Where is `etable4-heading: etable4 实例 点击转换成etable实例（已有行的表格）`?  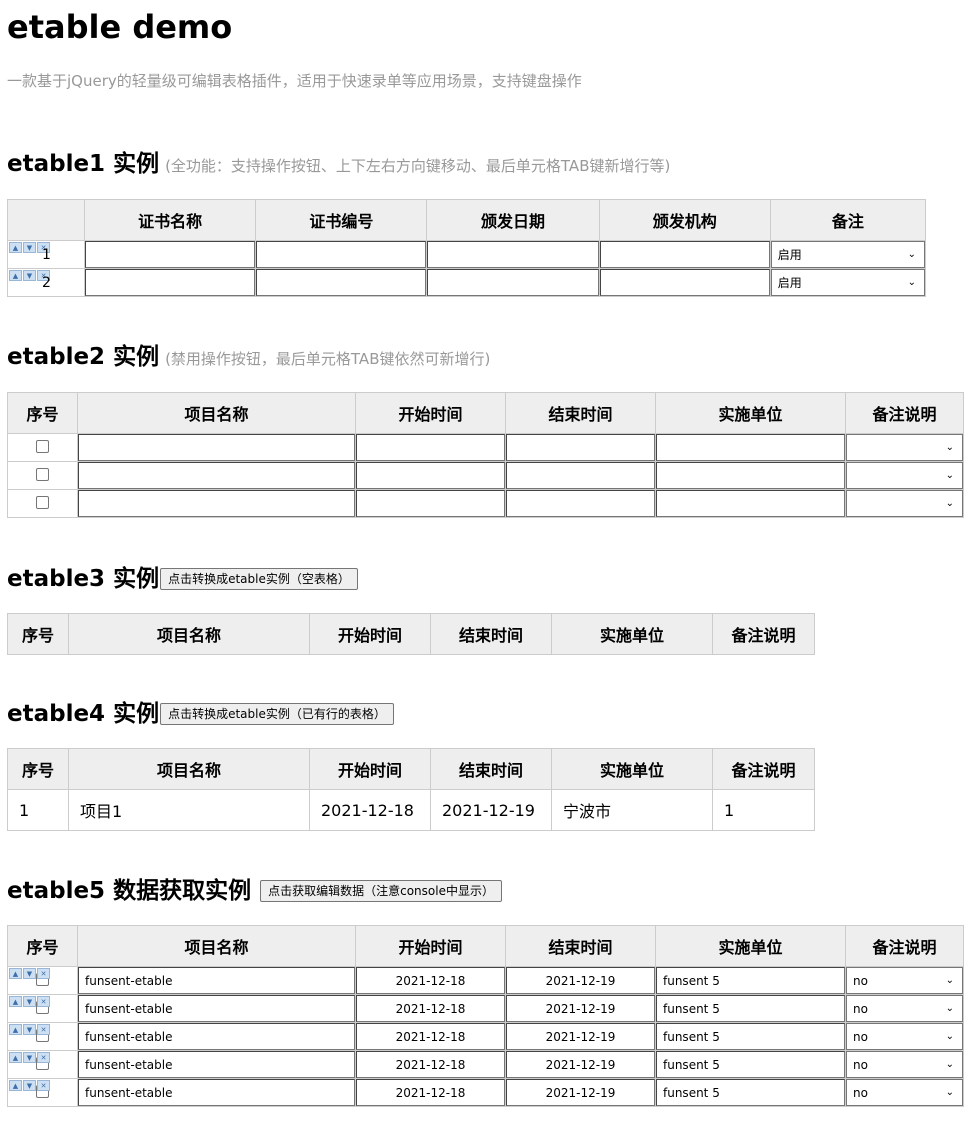
etable4-heading: etable4 实例 点击转换成etable实例（已有行的表格） is located at coordinates (200, 714).